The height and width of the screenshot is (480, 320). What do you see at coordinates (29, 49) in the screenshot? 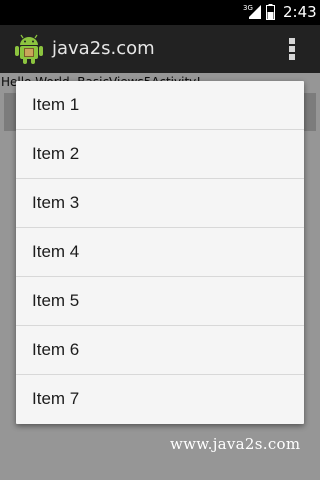
I see `android-robot-icon` at bounding box center [29, 49].